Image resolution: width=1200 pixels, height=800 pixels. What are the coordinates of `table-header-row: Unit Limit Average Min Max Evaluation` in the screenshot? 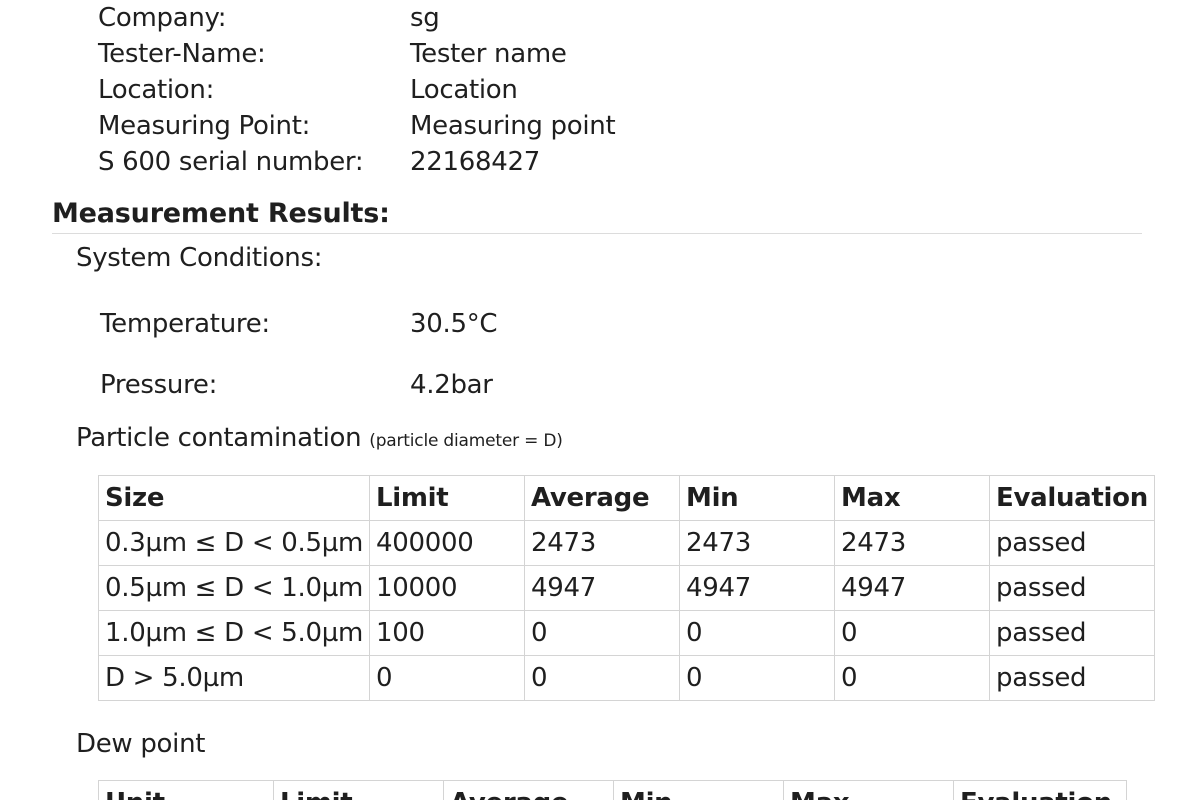 It's located at (612, 790).